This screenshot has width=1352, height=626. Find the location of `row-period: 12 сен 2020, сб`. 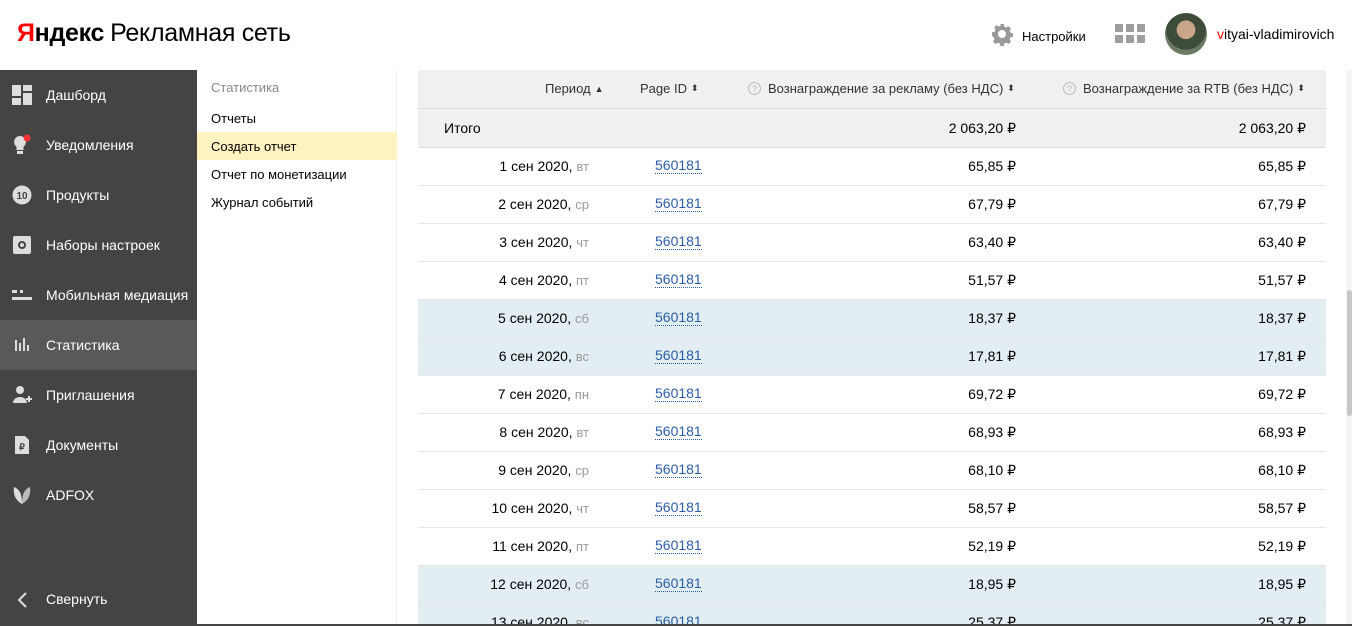

row-period: 12 сен 2020, сб is located at coordinates (539, 584).